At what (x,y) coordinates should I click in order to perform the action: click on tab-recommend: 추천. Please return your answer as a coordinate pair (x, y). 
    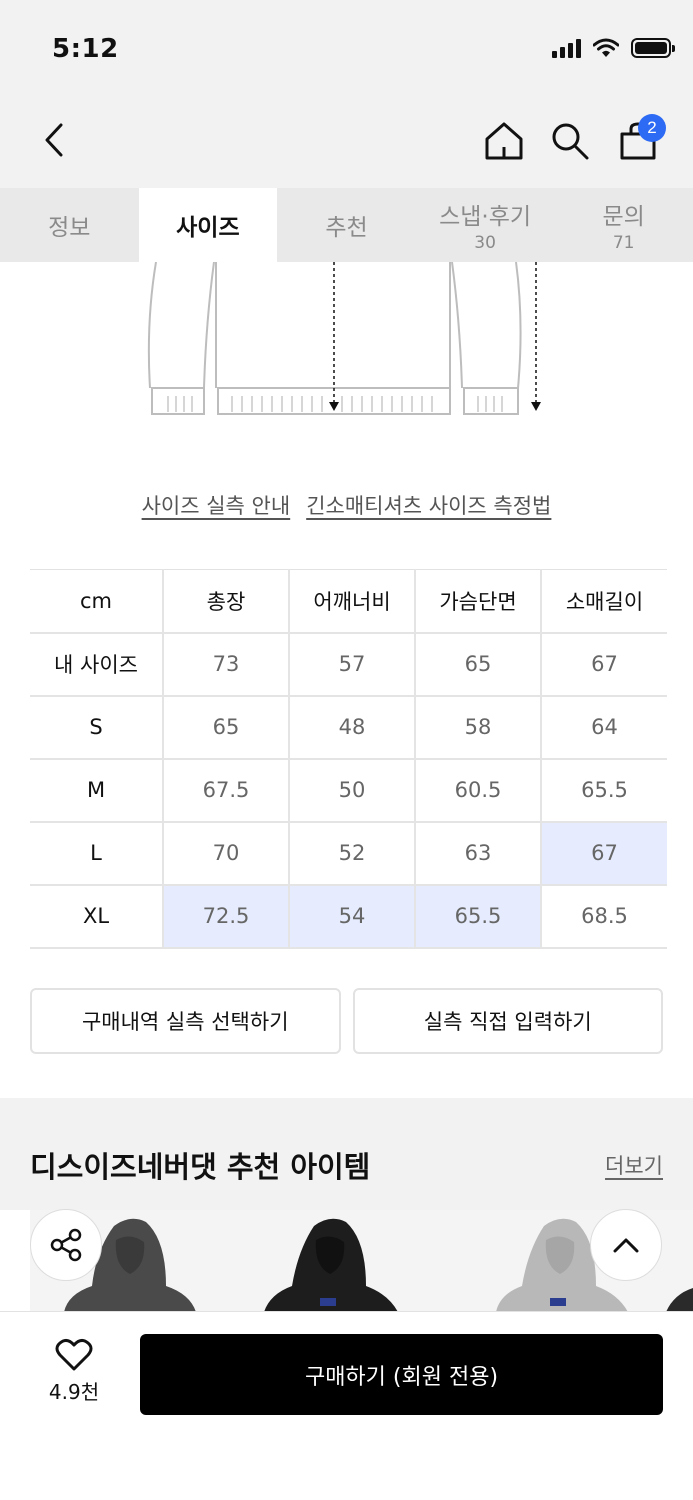
    Looking at the image, I should click on (346, 225).